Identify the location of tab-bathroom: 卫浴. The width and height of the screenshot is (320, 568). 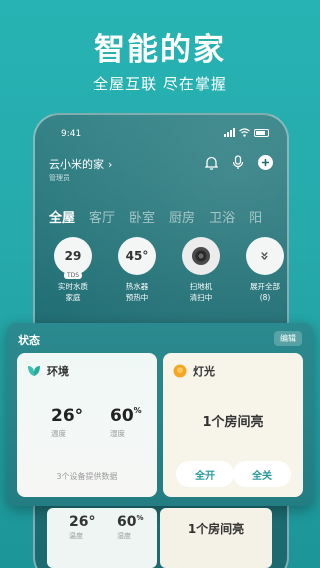
(222, 216).